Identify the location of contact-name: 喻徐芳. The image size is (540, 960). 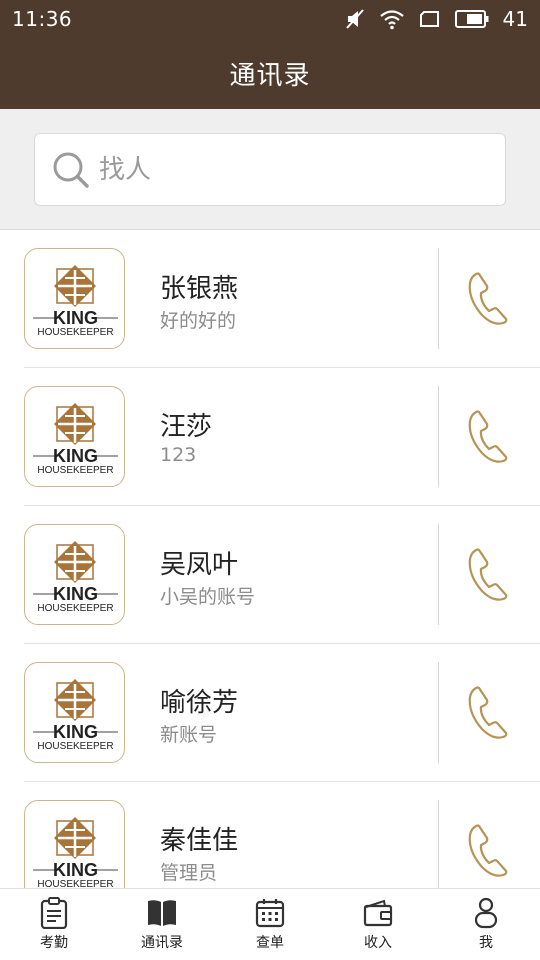
(199, 703).